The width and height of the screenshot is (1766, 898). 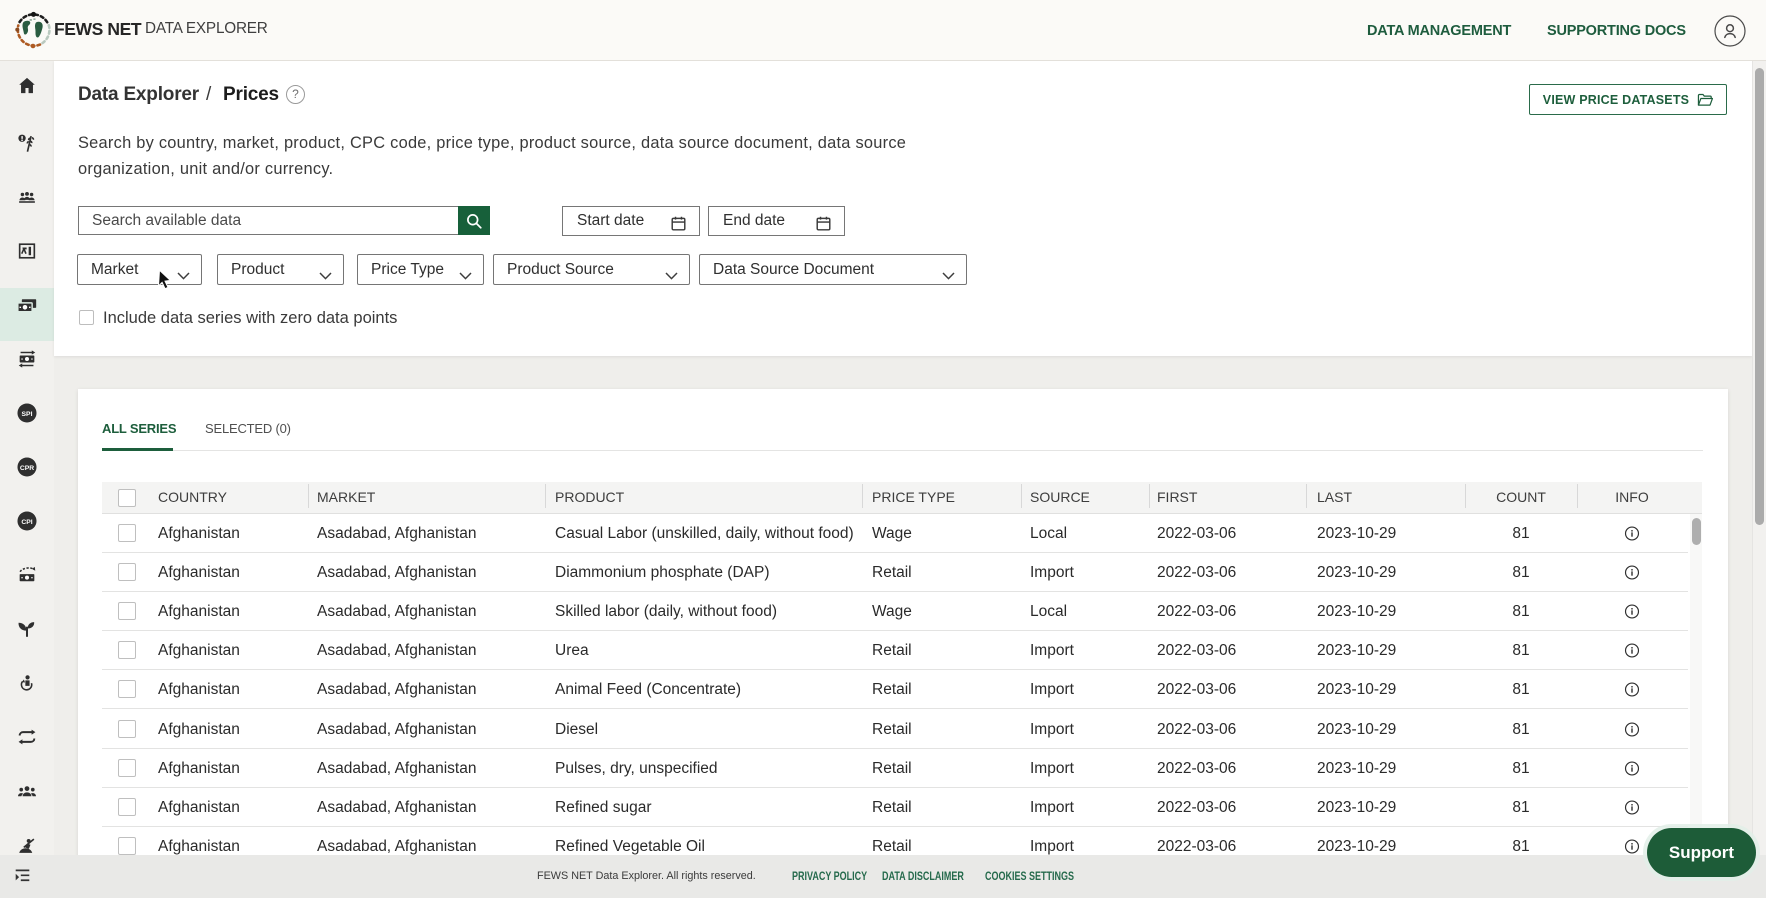 What do you see at coordinates (27, 414) in the screenshot?
I see `svg-text: SPI` at bounding box center [27, 414].